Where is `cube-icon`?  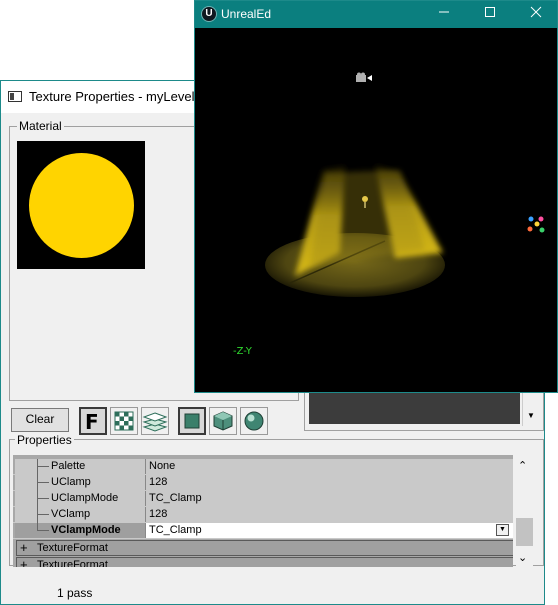
cube-icon is located at coordinates (223, 421).